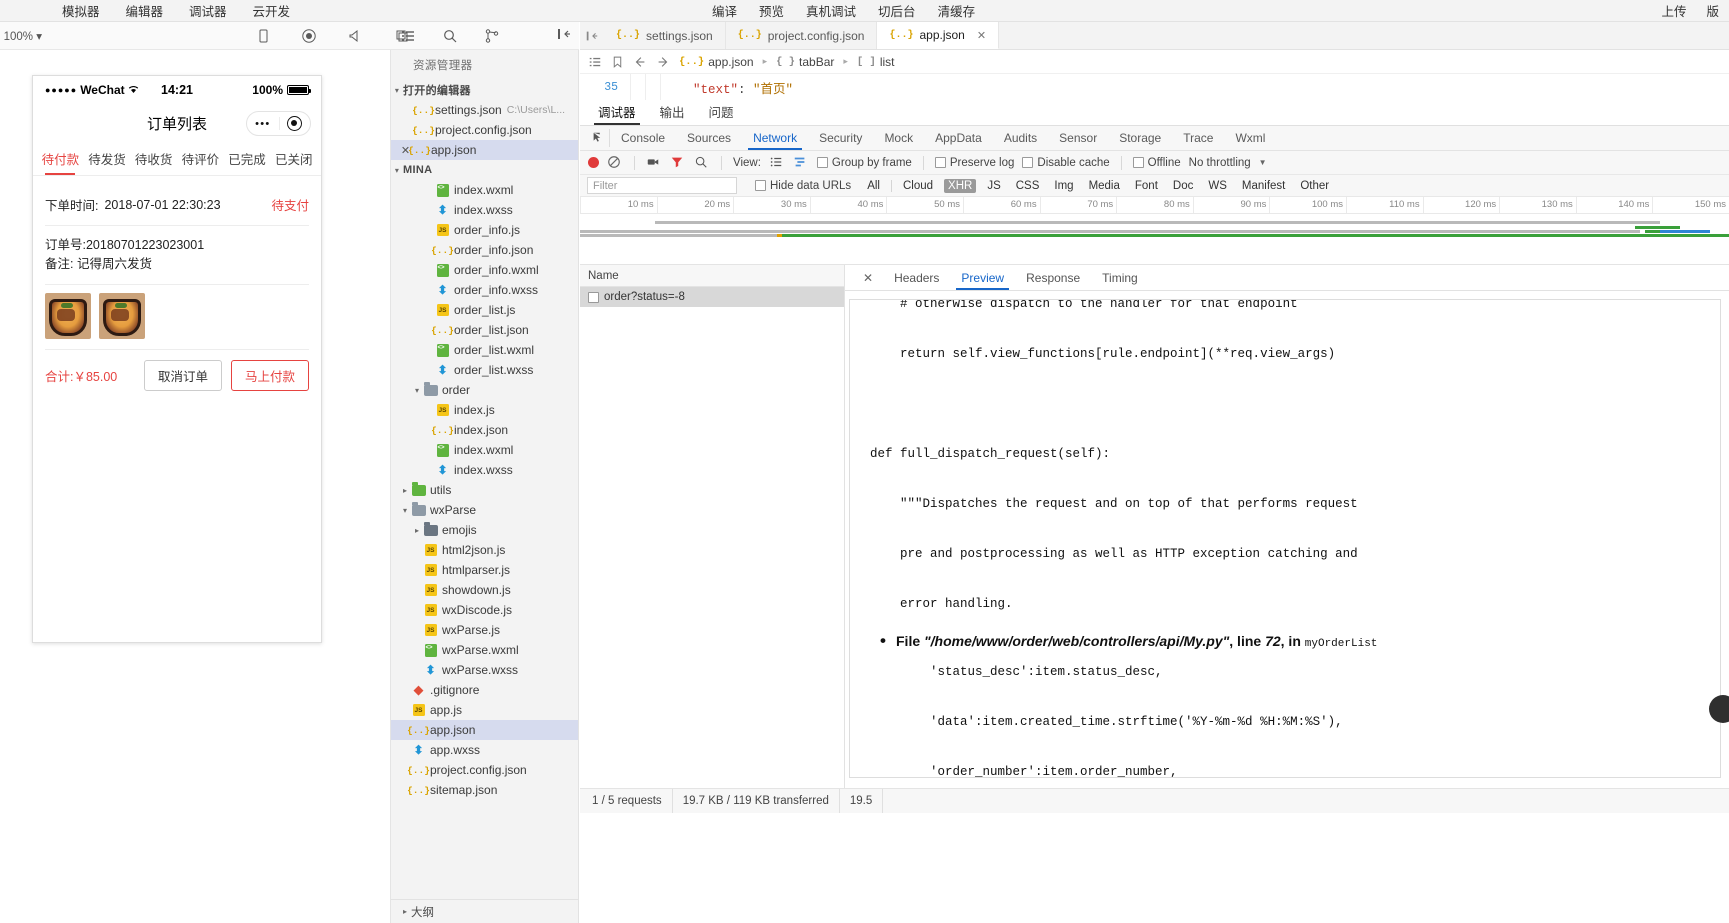 The width and height of the screenshot is (1729, 923). I want to click on panel-tab-debugger: 调试器, so click(617, 113).